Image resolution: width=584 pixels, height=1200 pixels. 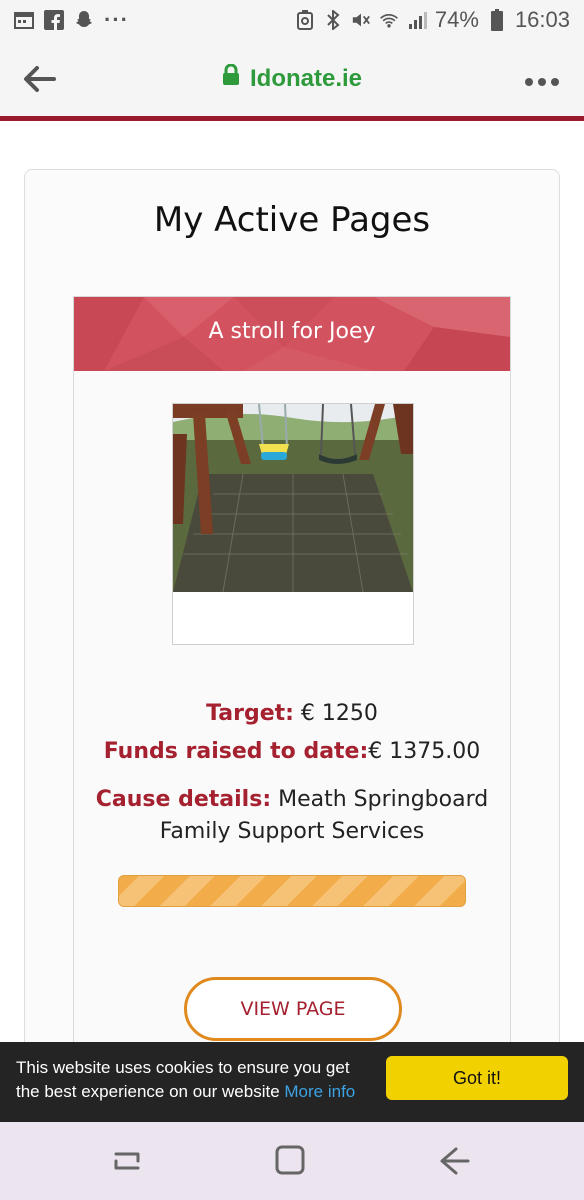 What do you see at coordinates (542, 19) in the screenshot?
I see `clock: 16:03` at bounding box center [542, 19].